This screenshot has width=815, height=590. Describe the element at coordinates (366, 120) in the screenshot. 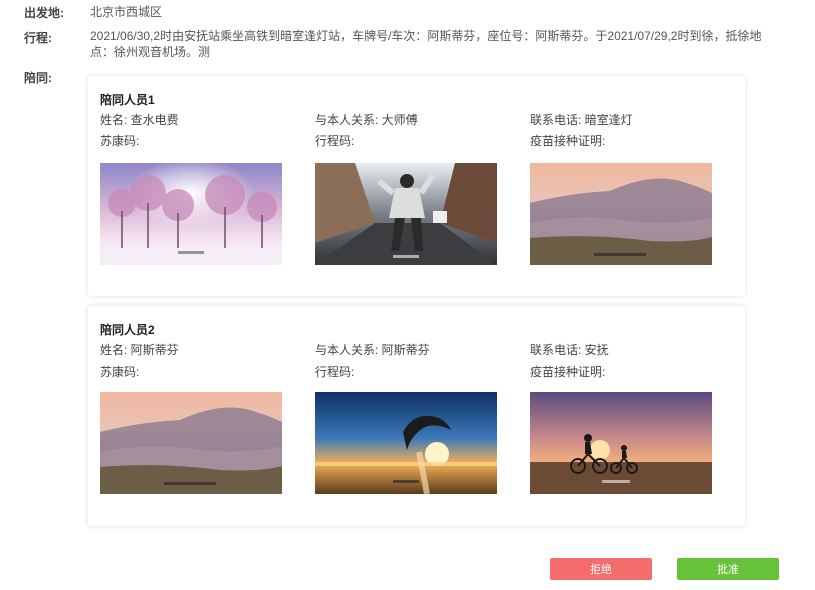

I see `companion-relation: 与本人关系: 大师傅` at that location.